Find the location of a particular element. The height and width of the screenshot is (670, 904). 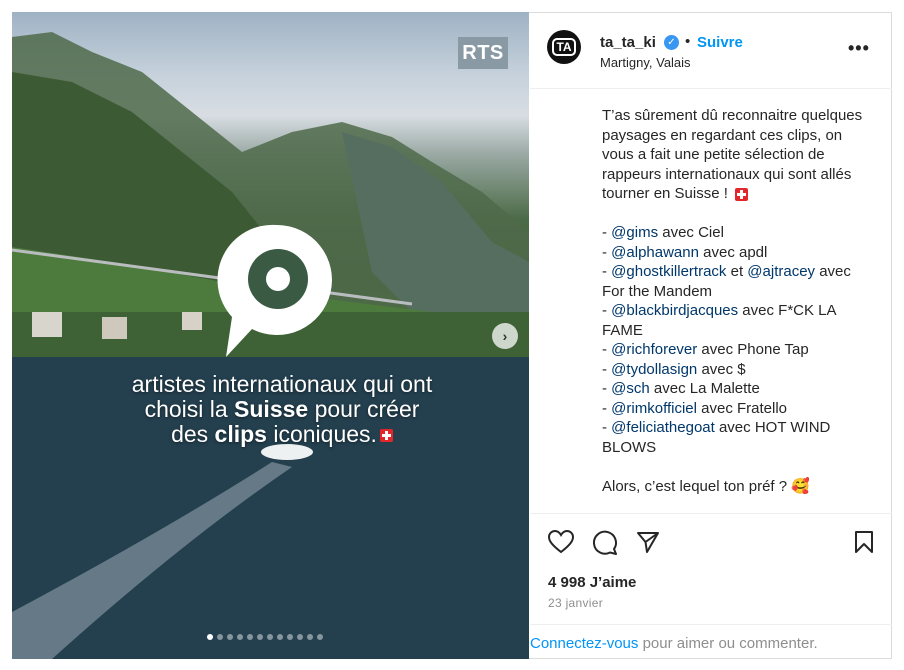

caption-list-item: - @alphawann avec apdl is located at coordinates (685, 252).